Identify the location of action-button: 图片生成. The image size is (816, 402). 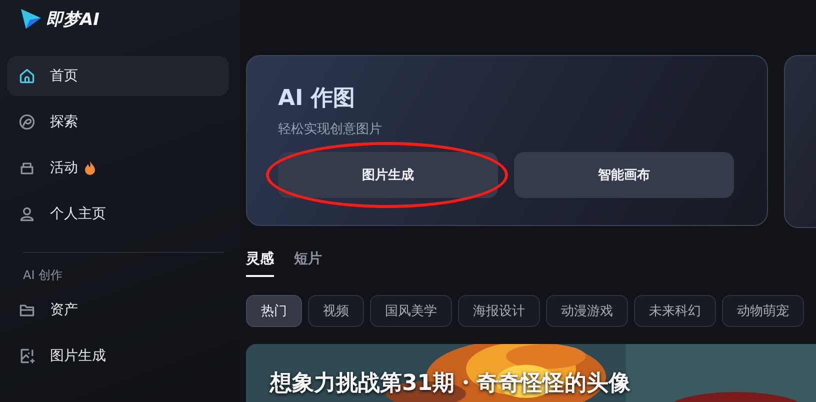
(388, 175).